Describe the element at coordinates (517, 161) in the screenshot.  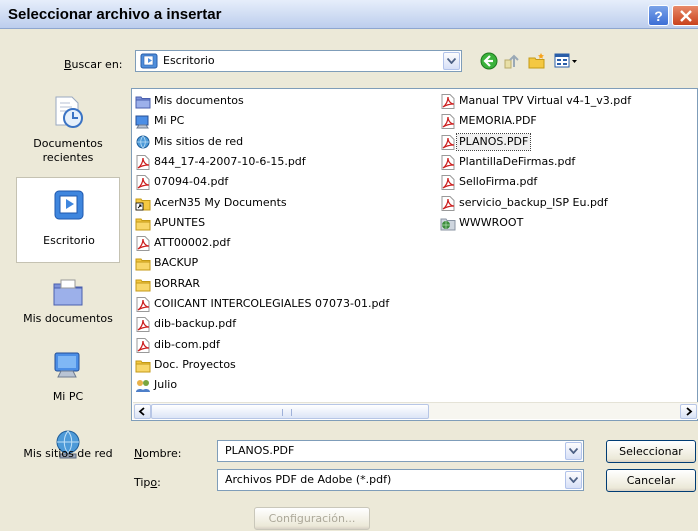
I see `file-name: PlantillaDeFirmas.pdf` at that location.